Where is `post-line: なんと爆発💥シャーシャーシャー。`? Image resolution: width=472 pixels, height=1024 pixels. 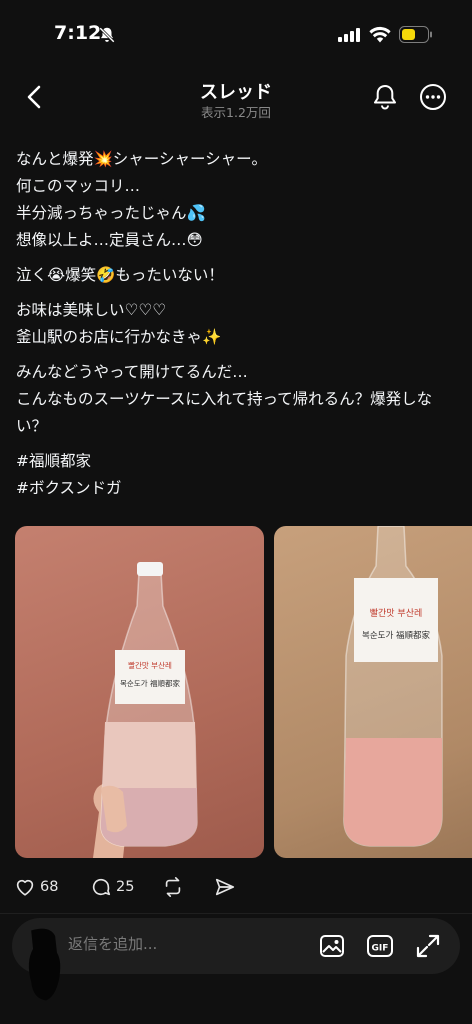
post-line: なんと爆発💥シャーシャーシャー。 is located at coordinates (142, 159).